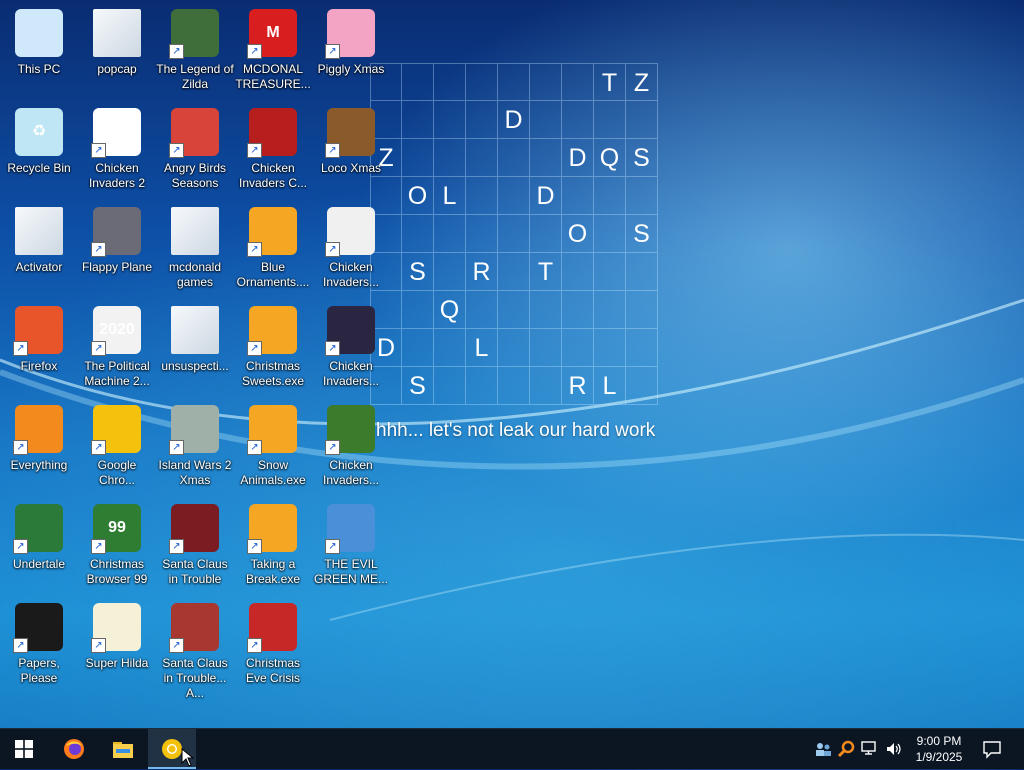  What do you see at coordinates (351, 69) in the screenshot?
I see `desktop-icon-label: Piggly Xmas` at bounding box center [351, 69].